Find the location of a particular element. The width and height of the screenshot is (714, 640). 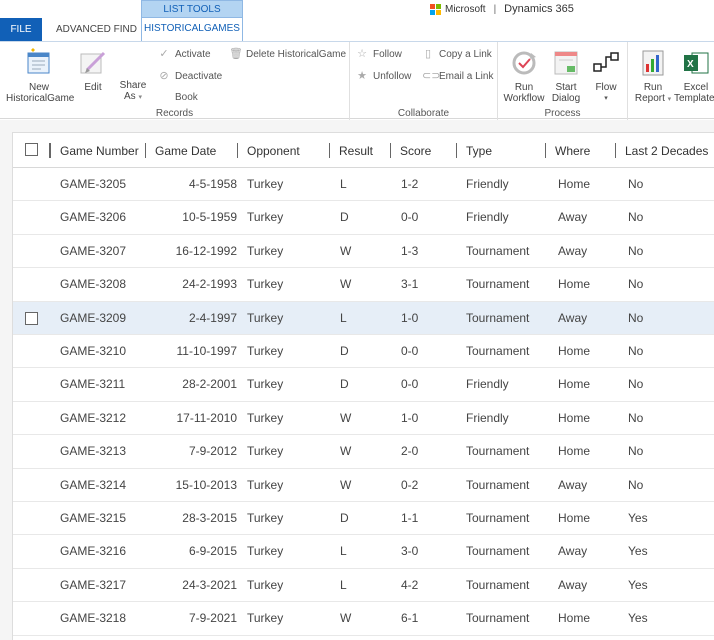

column-header-opponent: Opponent is located at coordinates (283, 150).